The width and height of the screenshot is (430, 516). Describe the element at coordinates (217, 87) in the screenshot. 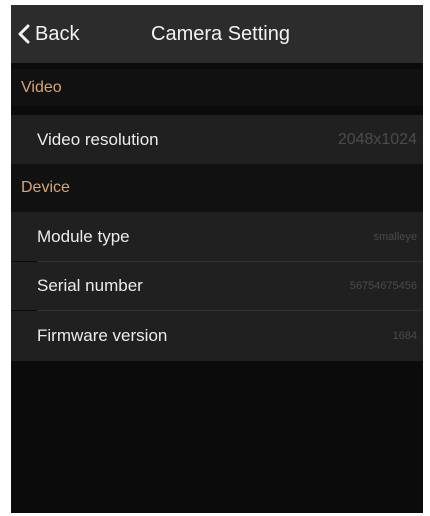

I see `section-header-video: Video` at that location.